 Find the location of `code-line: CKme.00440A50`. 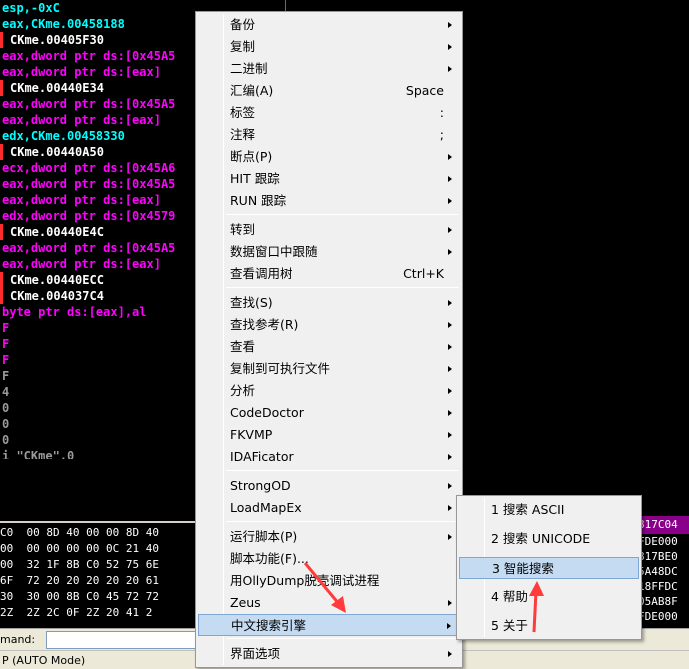

code-line: CKme.00440A50 is located at coordinates (52, 152).